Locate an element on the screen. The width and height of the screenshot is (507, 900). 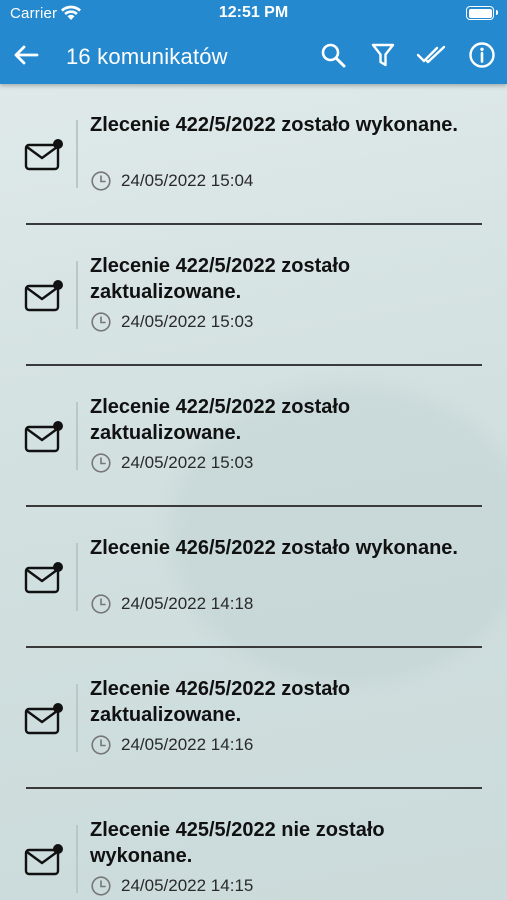
info-icon is located at coordinates (482, 55).